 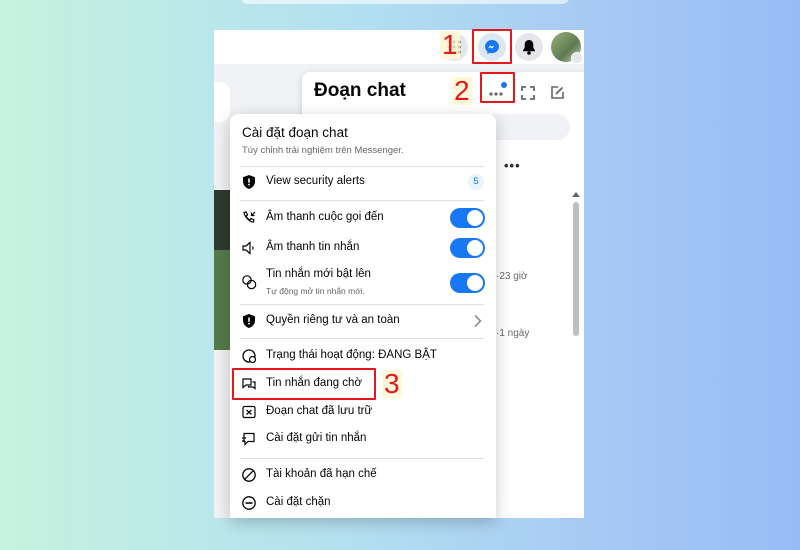 What do you see at coordinates (313, 247) in the screenshot?
I see `item-label: Âm thanh tin nhắn` at bounding box center [313, 247].